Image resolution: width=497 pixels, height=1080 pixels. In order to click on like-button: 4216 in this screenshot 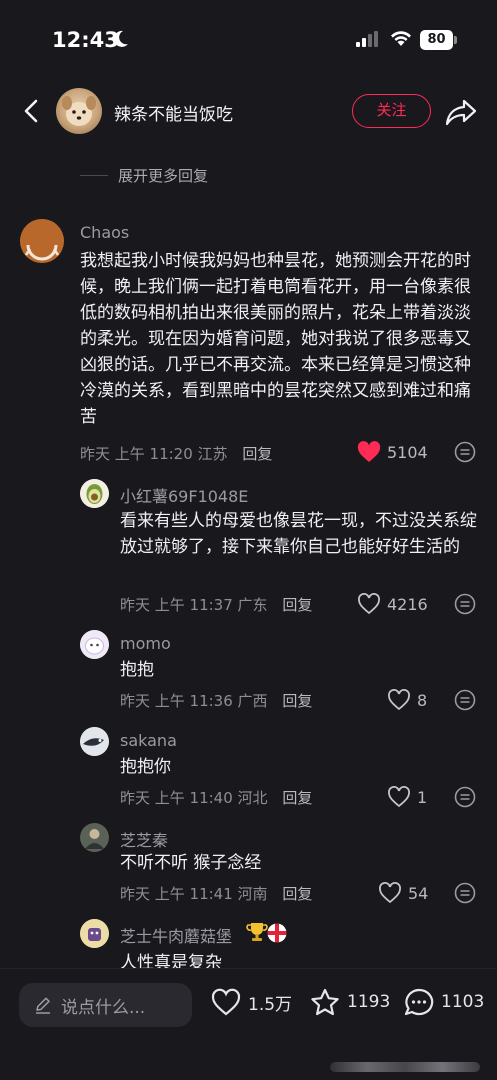, I will do `click(392, 604)`.